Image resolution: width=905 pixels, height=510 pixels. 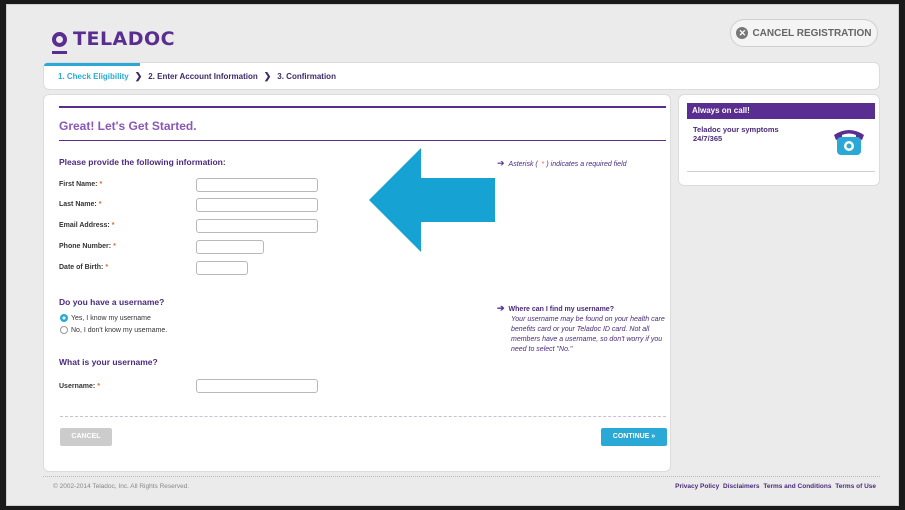 I want to click on step-check-eligibility: 1. Check Eligibility, so click(x=93, y=76).